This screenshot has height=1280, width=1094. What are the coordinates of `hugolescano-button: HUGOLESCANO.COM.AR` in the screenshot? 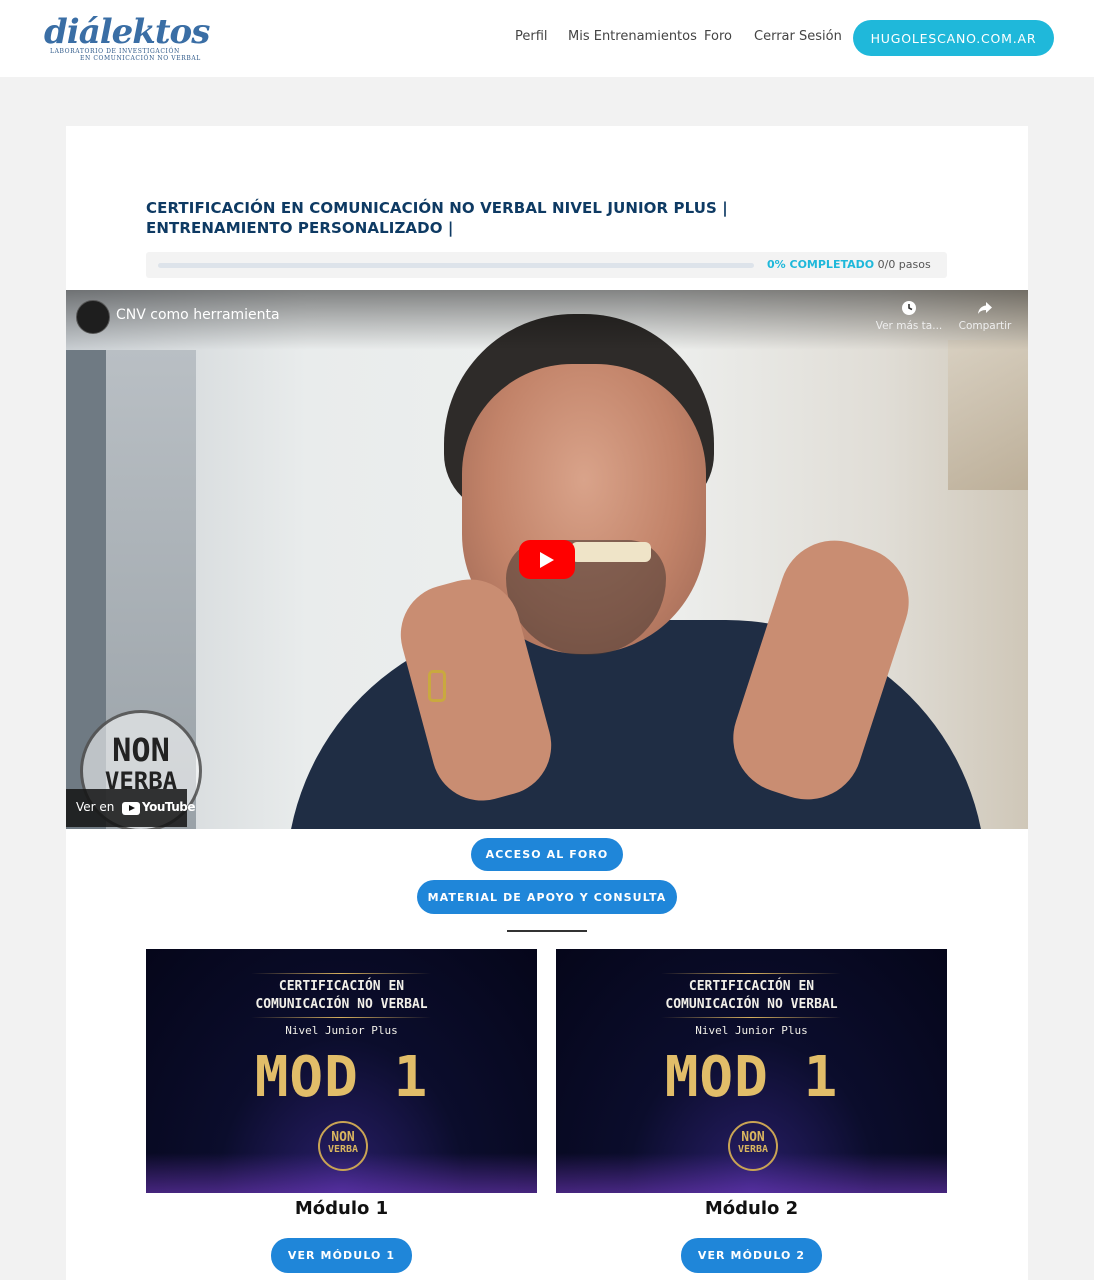 It's located at (953, 38).